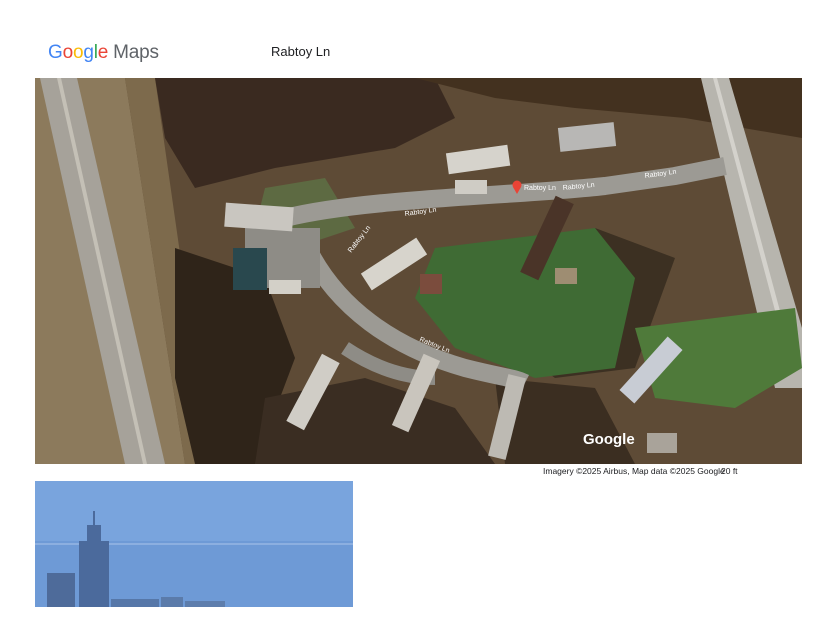 The image size is (825, 638). I want to click on map-watermark: Google, so click(609, 439).